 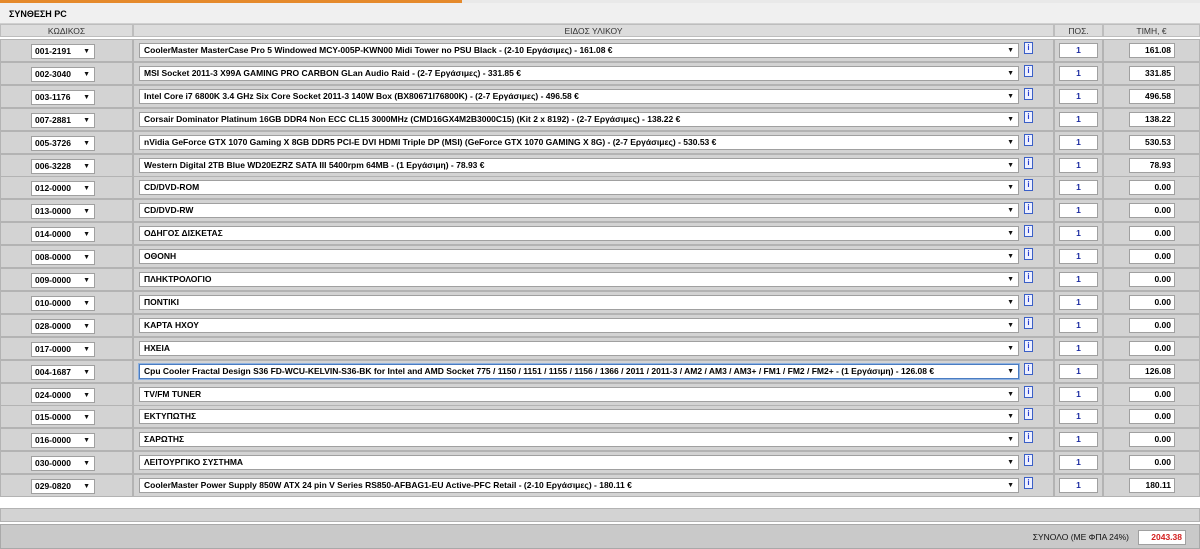 What do you see at coordinates (63, 234) in the screenshot?
I see `code-select: 014-0000 ▼` at bounding box center [63, 234].